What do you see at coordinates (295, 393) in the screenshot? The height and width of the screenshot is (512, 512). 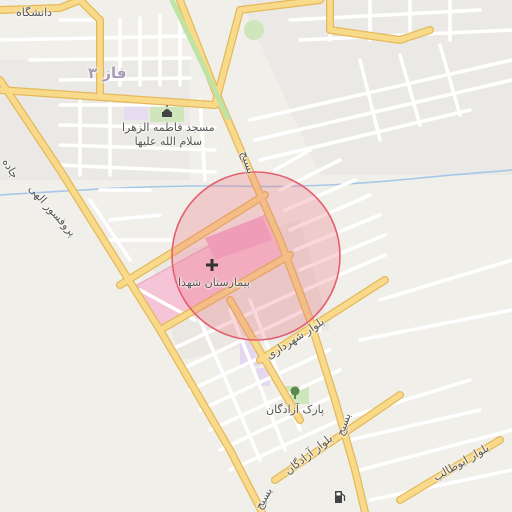 I see `tree-icon` at bounding box center [295, 393].